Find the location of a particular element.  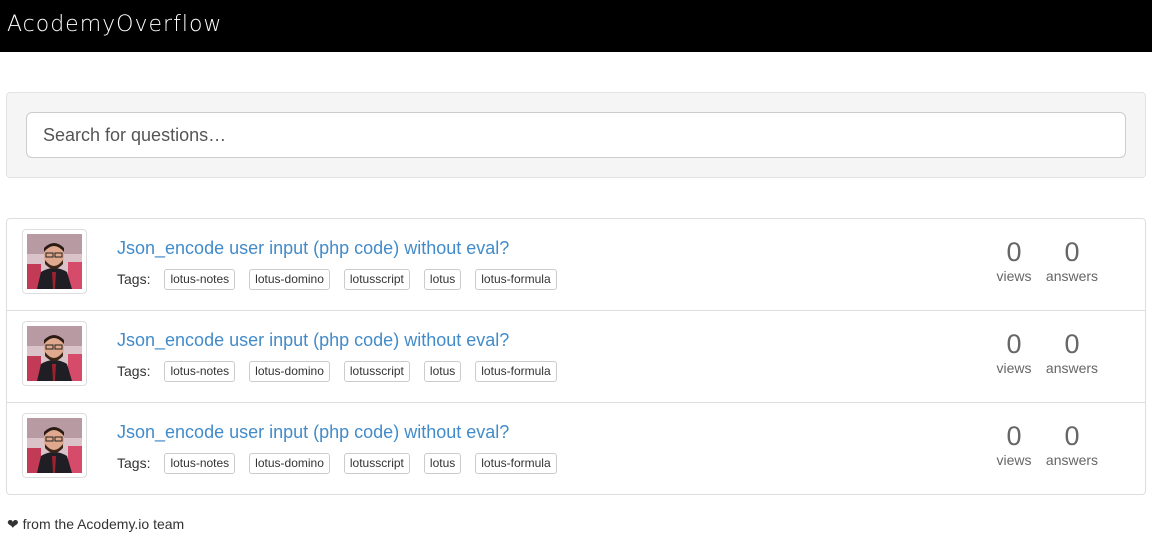

brand-logo: AcodemyOverflow is located at coordinates (114, 24).